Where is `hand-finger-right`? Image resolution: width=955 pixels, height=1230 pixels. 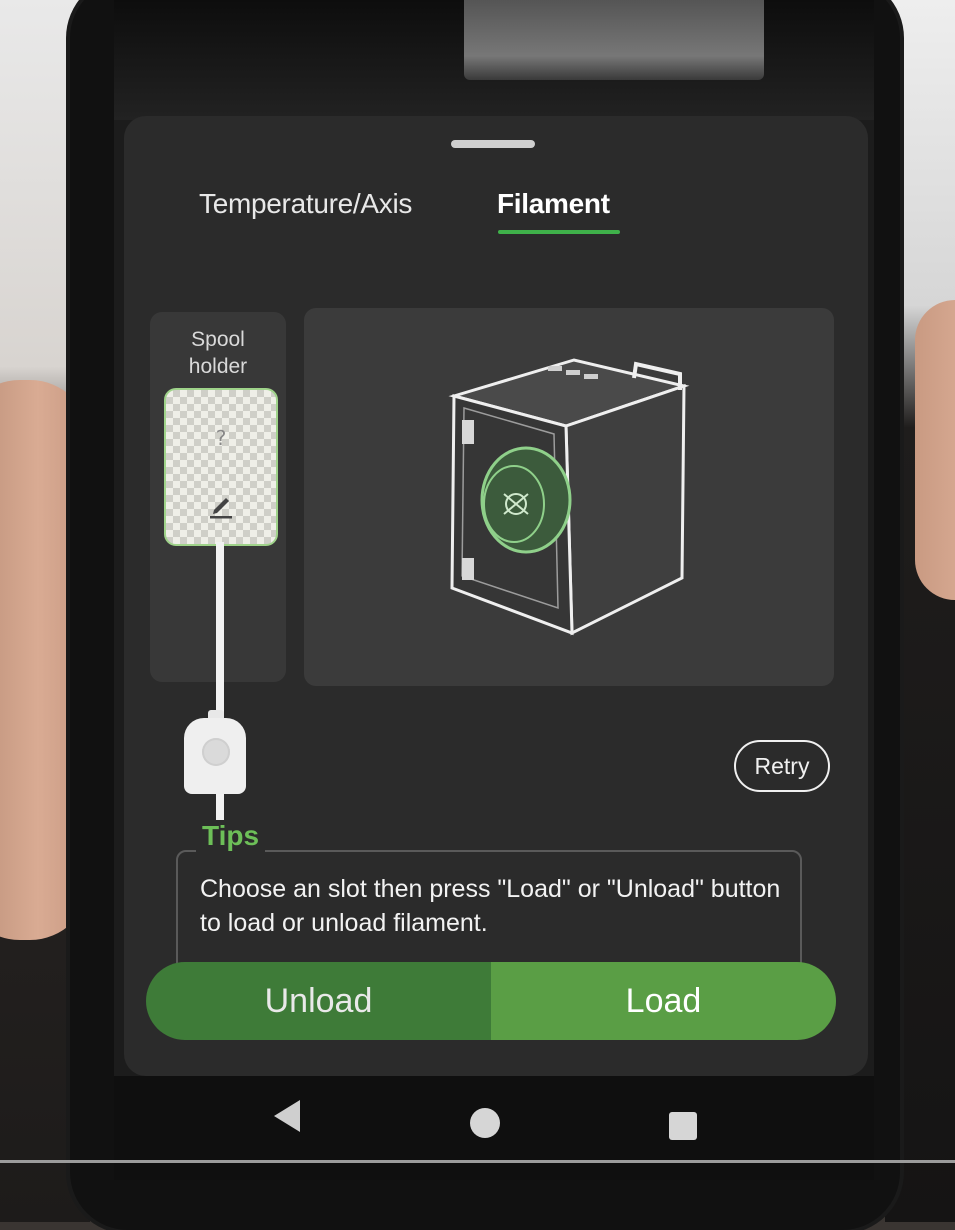
hand-finger-right is located at coordinates (935, 450).